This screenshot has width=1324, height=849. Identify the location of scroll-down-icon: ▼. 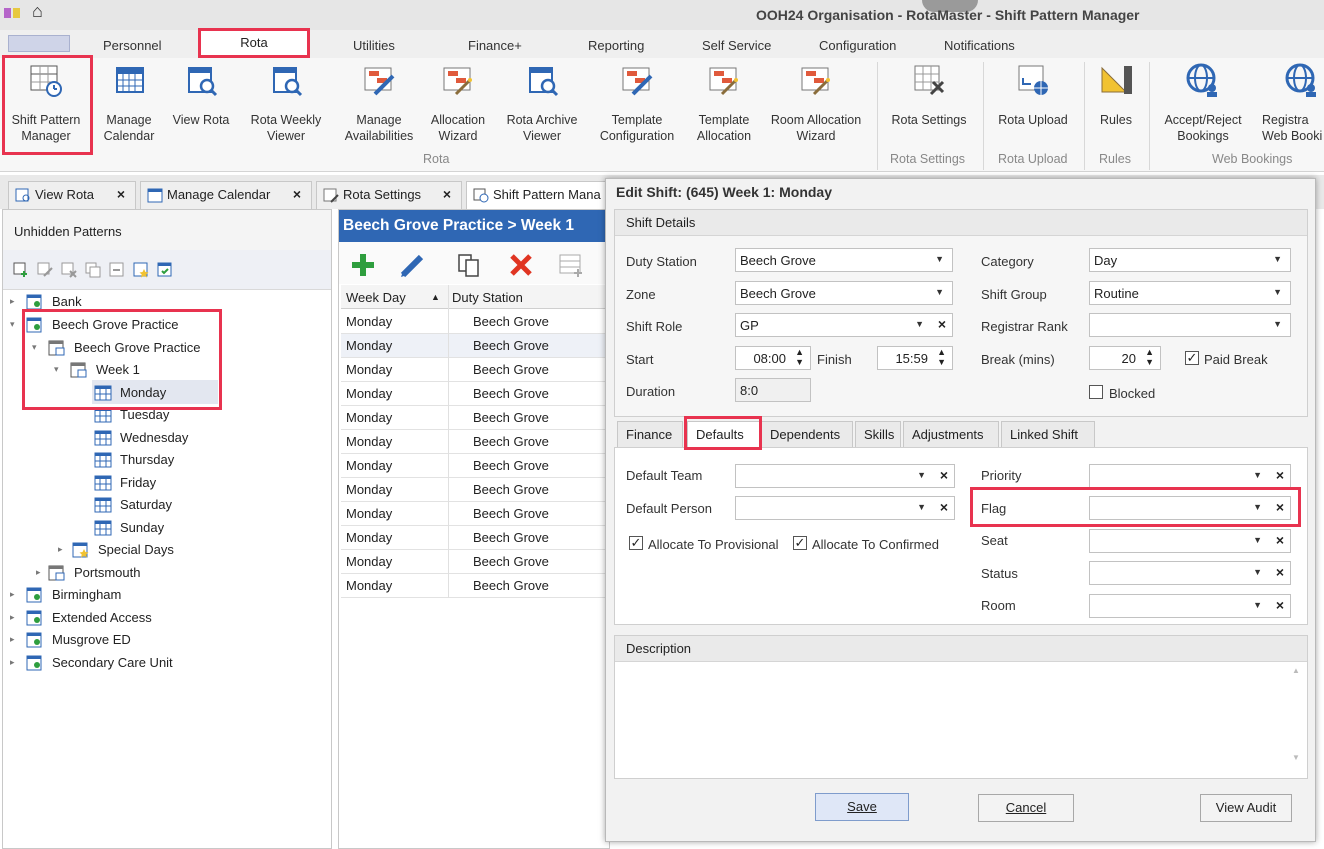
(1296, 757).